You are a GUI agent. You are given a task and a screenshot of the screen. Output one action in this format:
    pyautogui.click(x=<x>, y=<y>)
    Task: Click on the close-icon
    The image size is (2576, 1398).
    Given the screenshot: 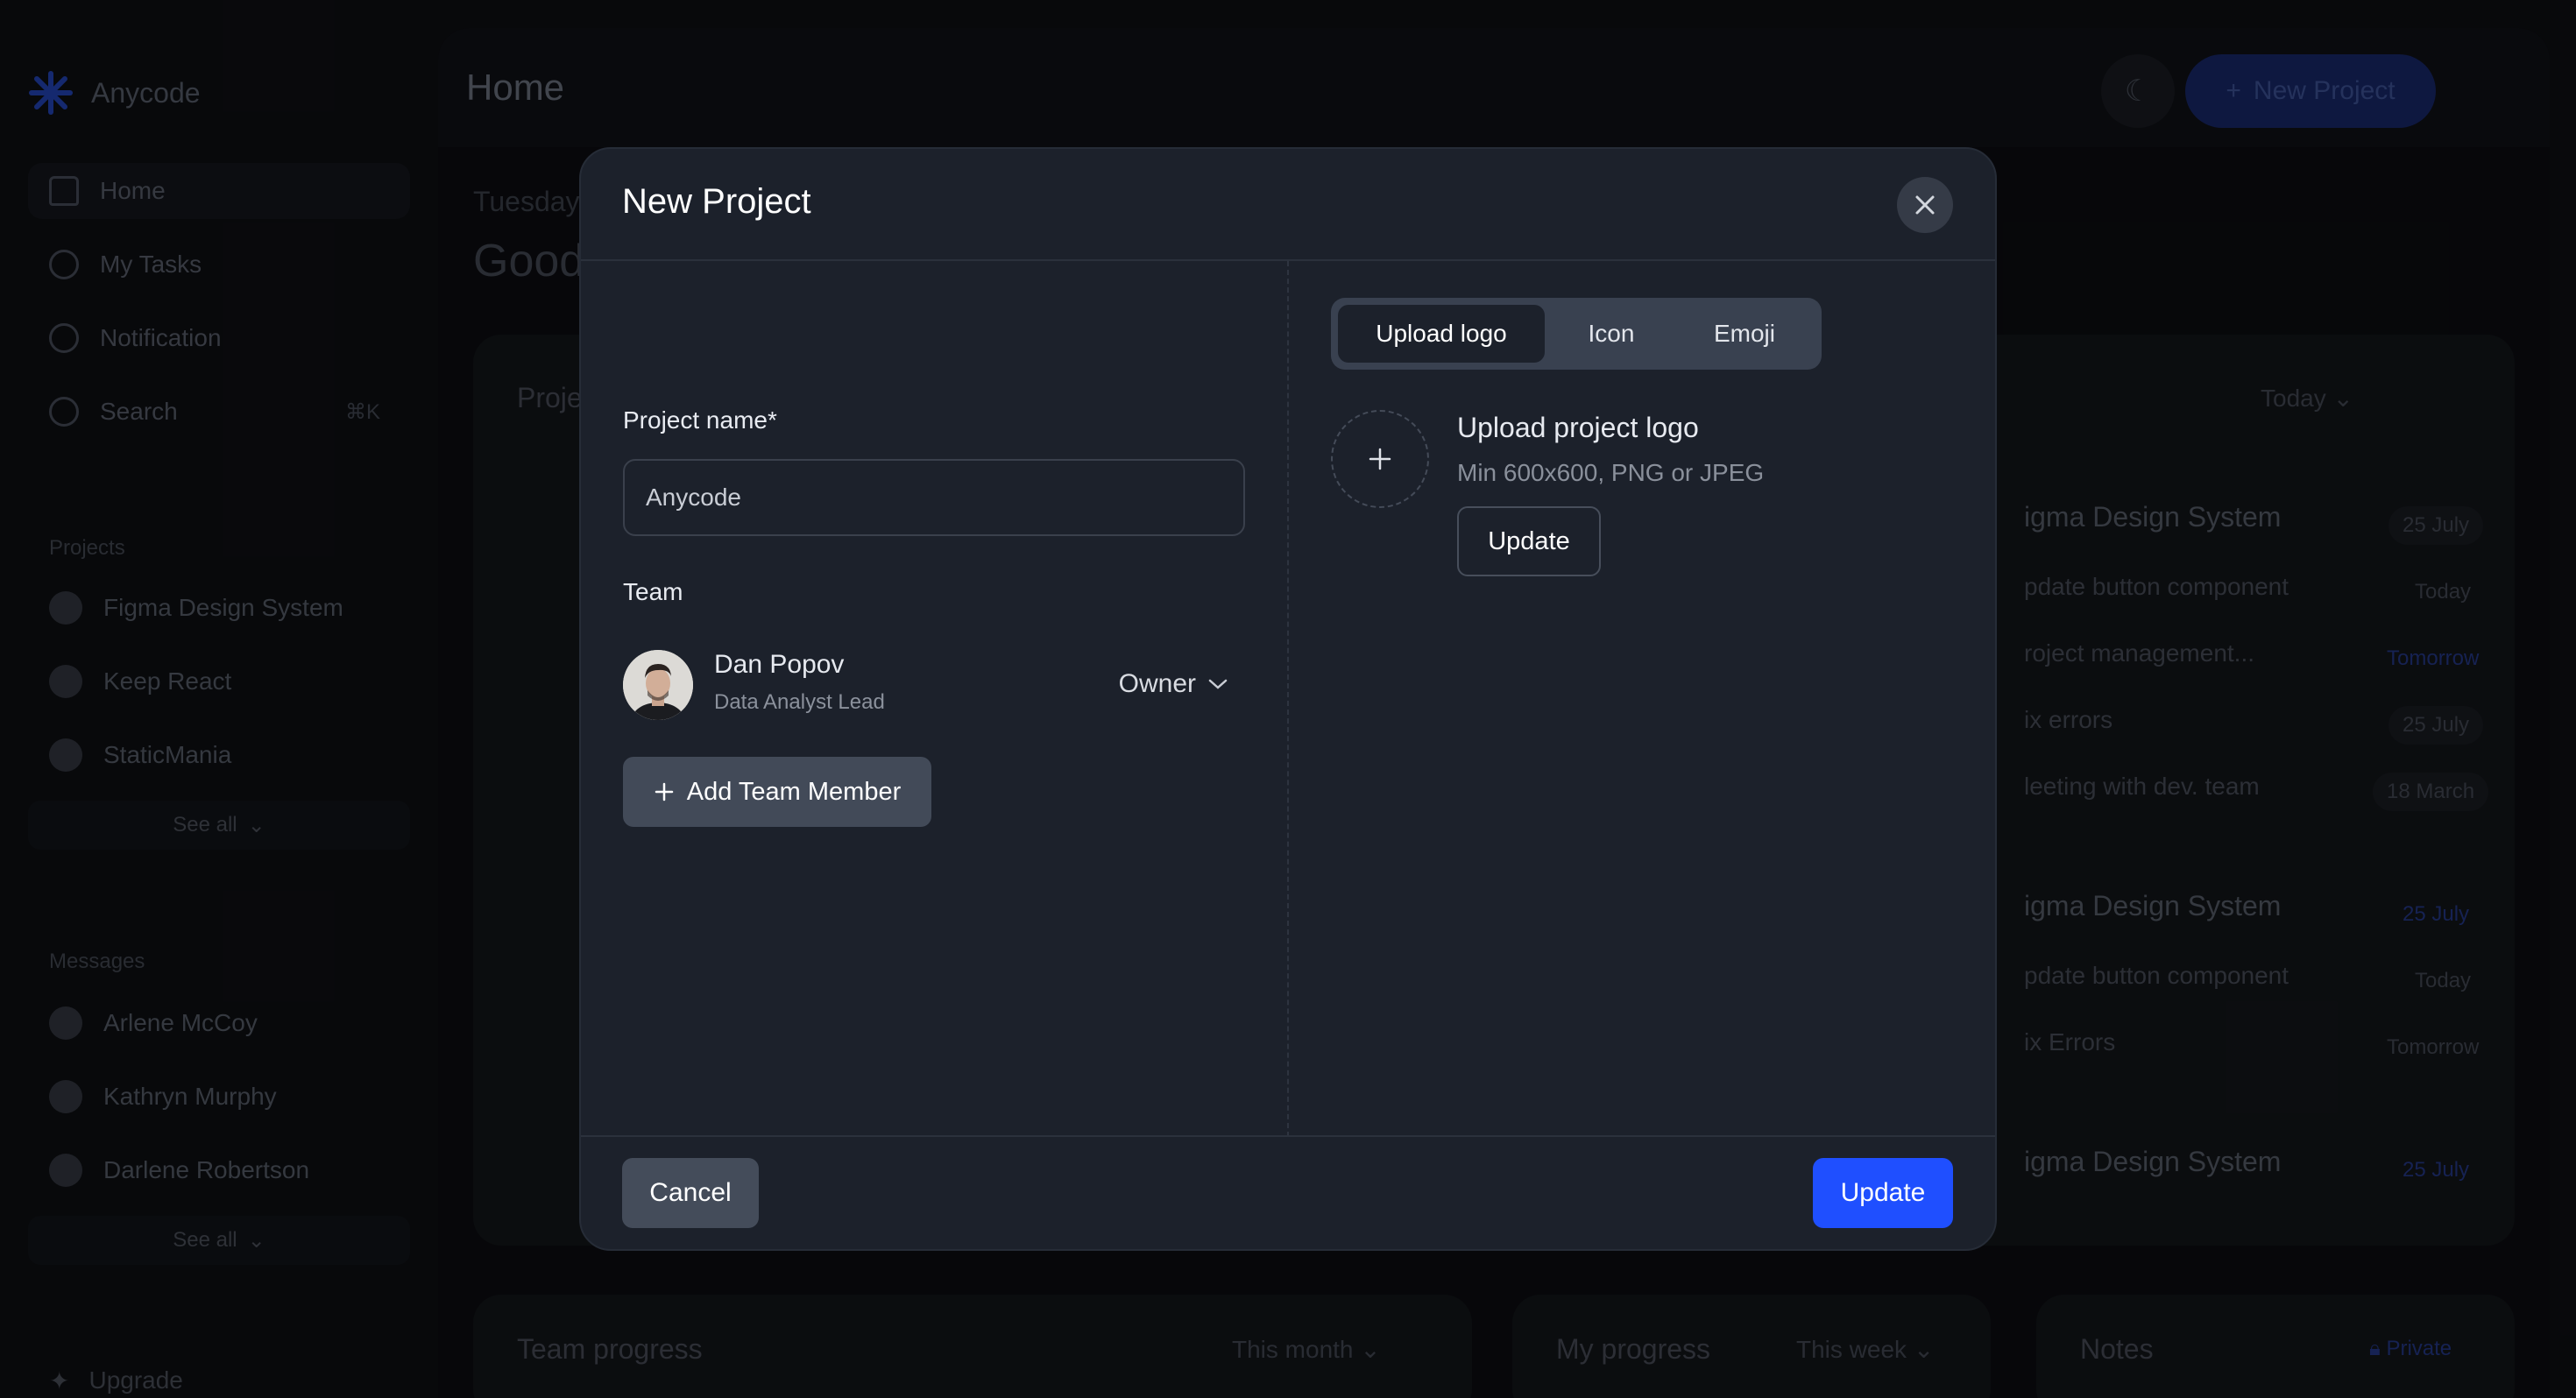 What is the action you would take?
    pyautogui.click(x=1925, y=205)
    